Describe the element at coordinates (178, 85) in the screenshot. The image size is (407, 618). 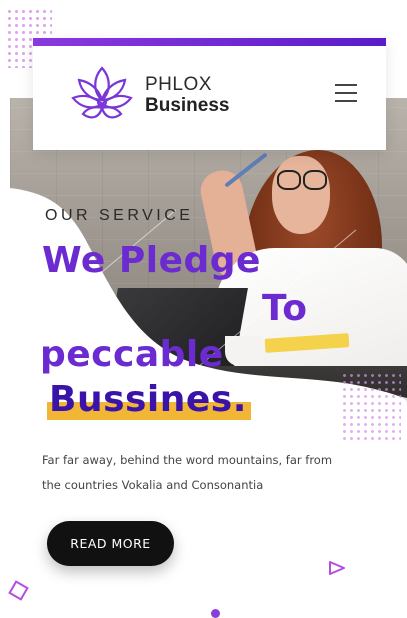
I see `brand-name-top: PHLOX` at that location.